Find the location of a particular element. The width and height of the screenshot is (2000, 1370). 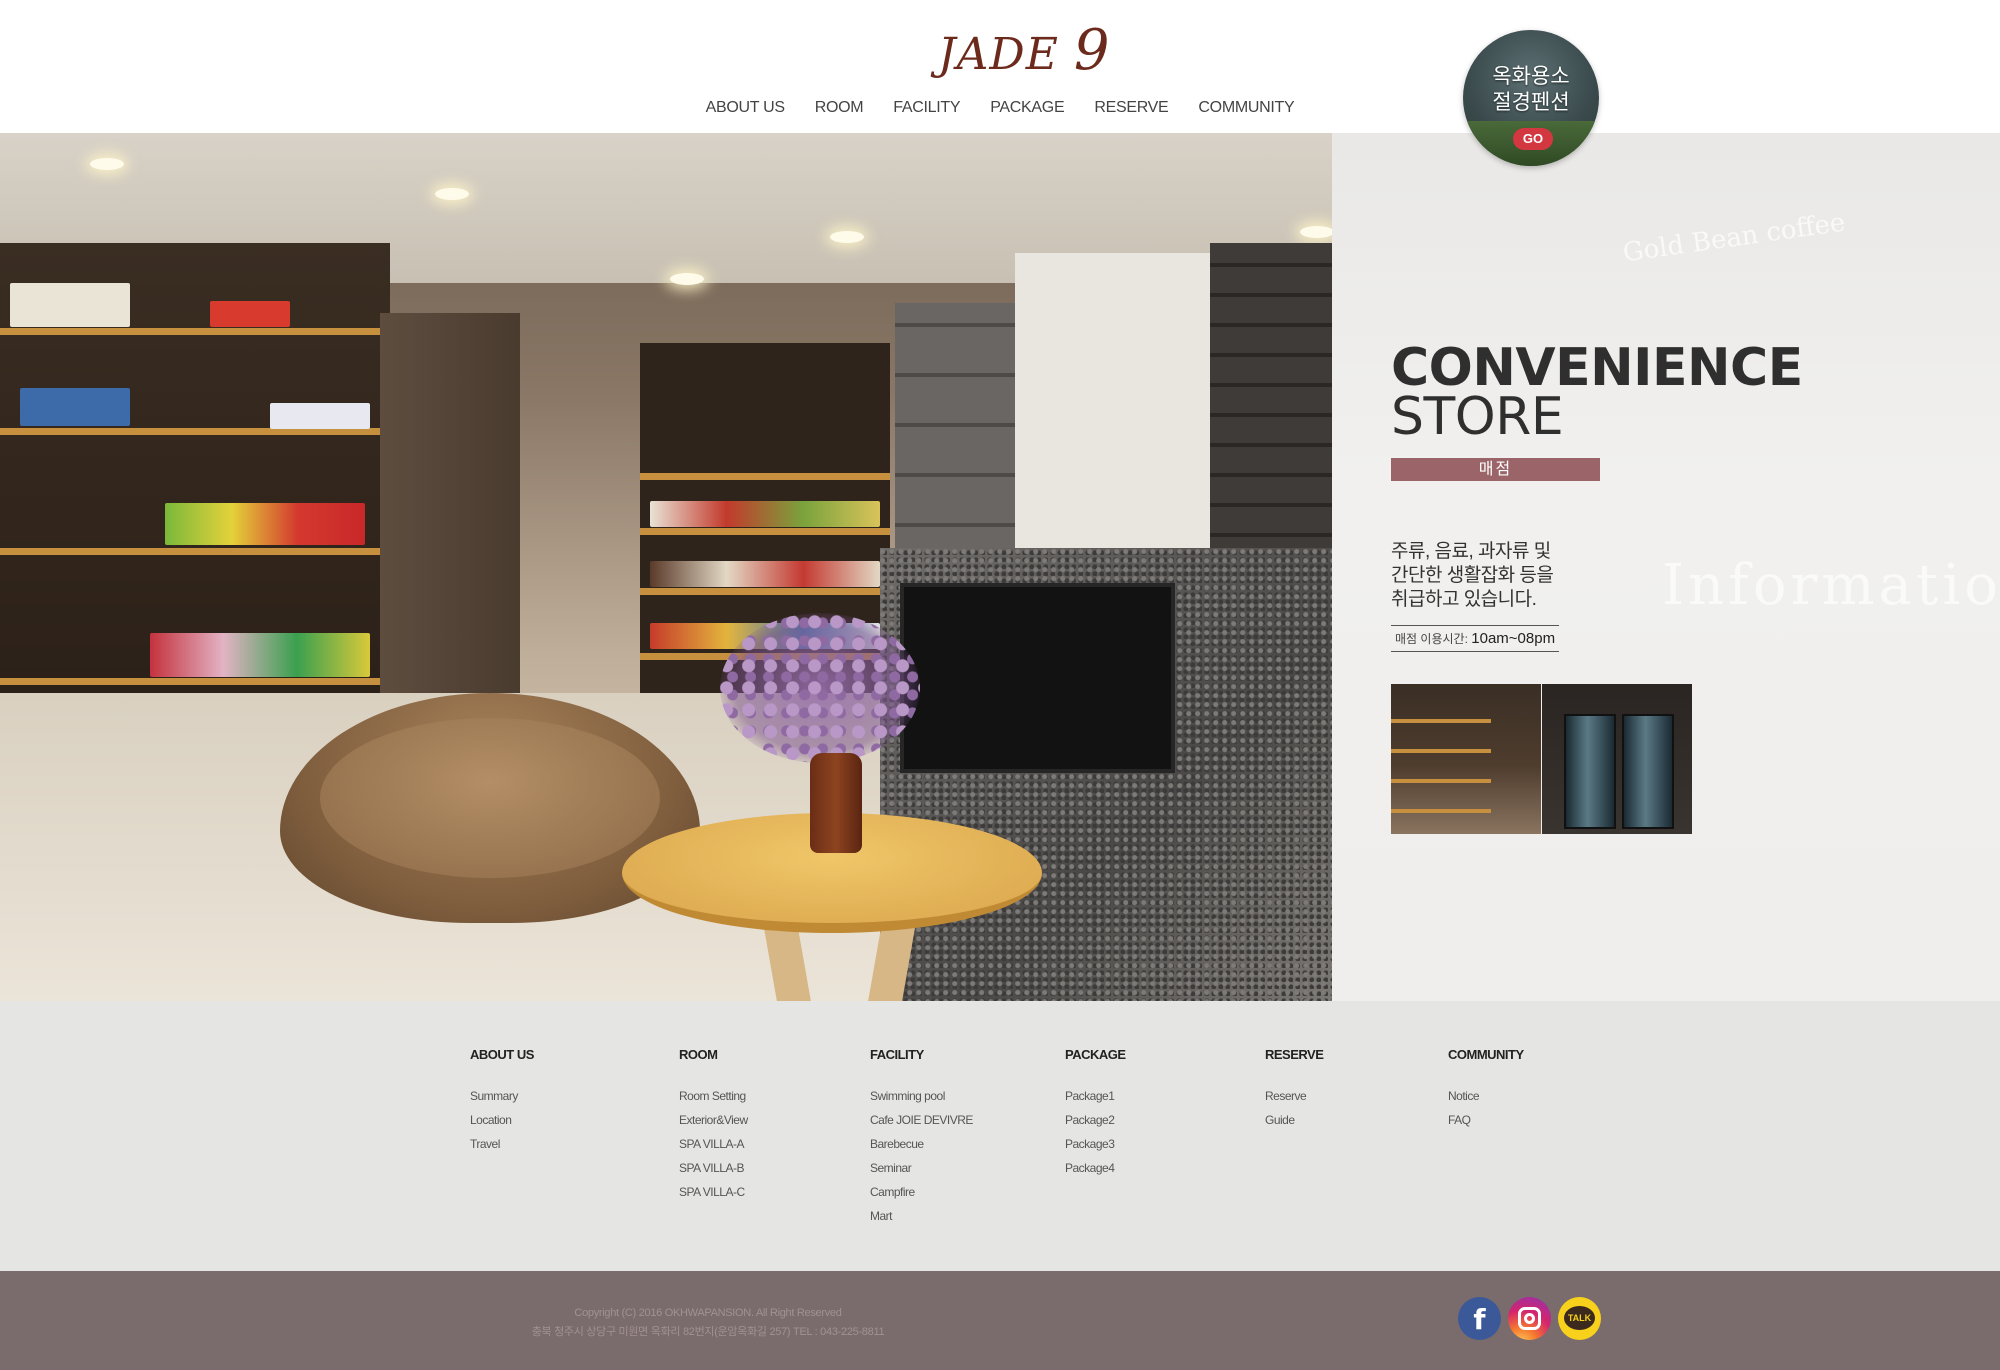

footer-link: SPA VILLA-A is located at coordinates (713, 1144).